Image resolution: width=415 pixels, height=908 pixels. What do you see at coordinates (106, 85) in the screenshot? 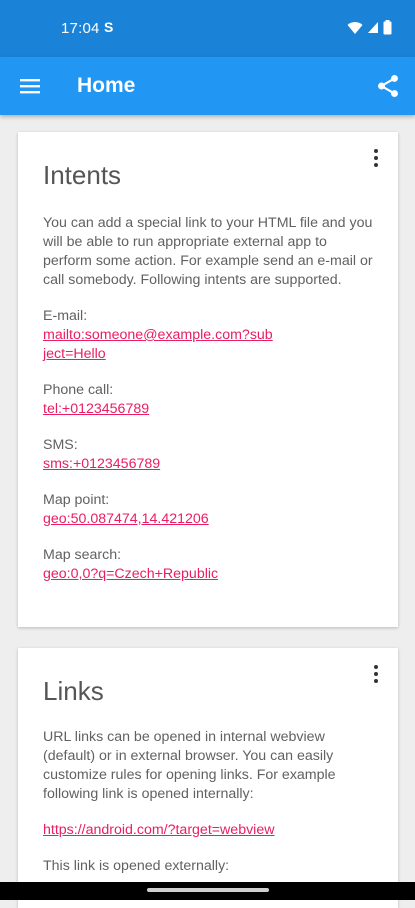
I see `page-title: Home` at bounding box center [106, 85].